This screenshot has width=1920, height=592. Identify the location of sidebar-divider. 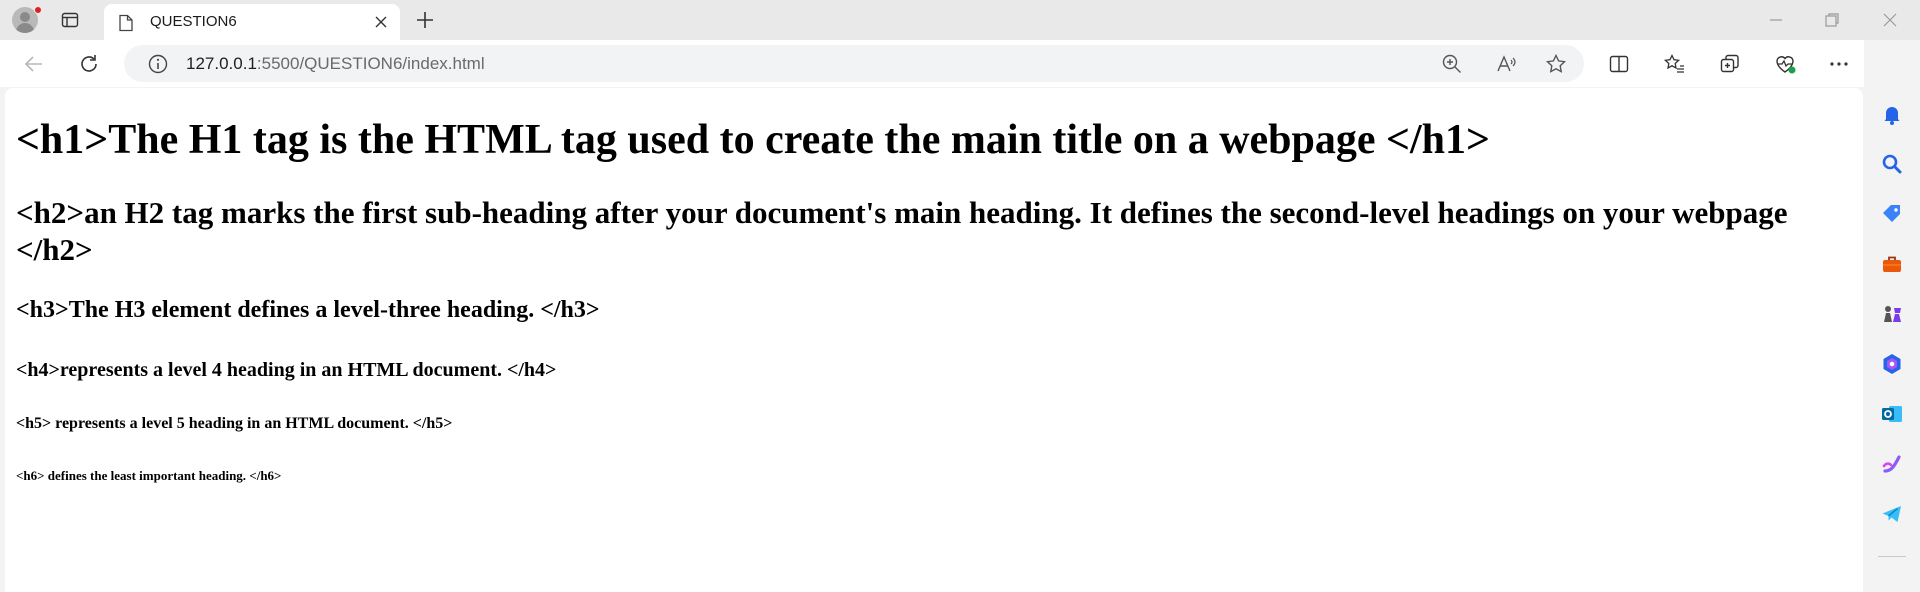
(1892, 556).